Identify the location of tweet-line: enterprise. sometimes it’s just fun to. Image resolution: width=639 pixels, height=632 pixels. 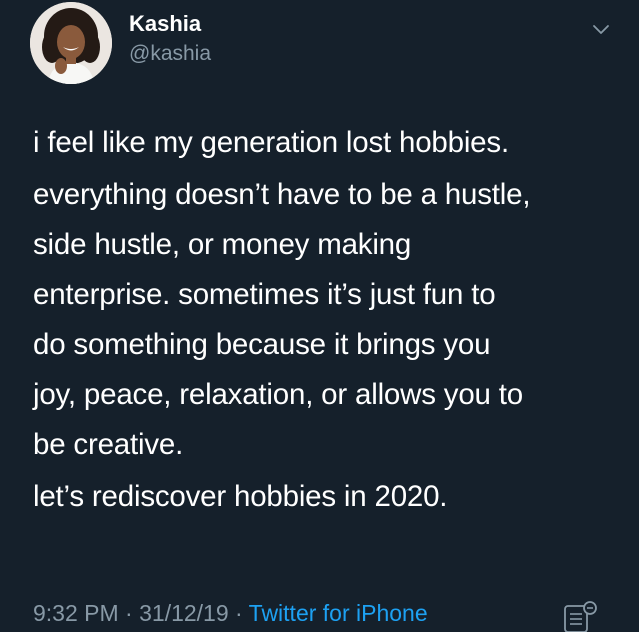
(264, 294).